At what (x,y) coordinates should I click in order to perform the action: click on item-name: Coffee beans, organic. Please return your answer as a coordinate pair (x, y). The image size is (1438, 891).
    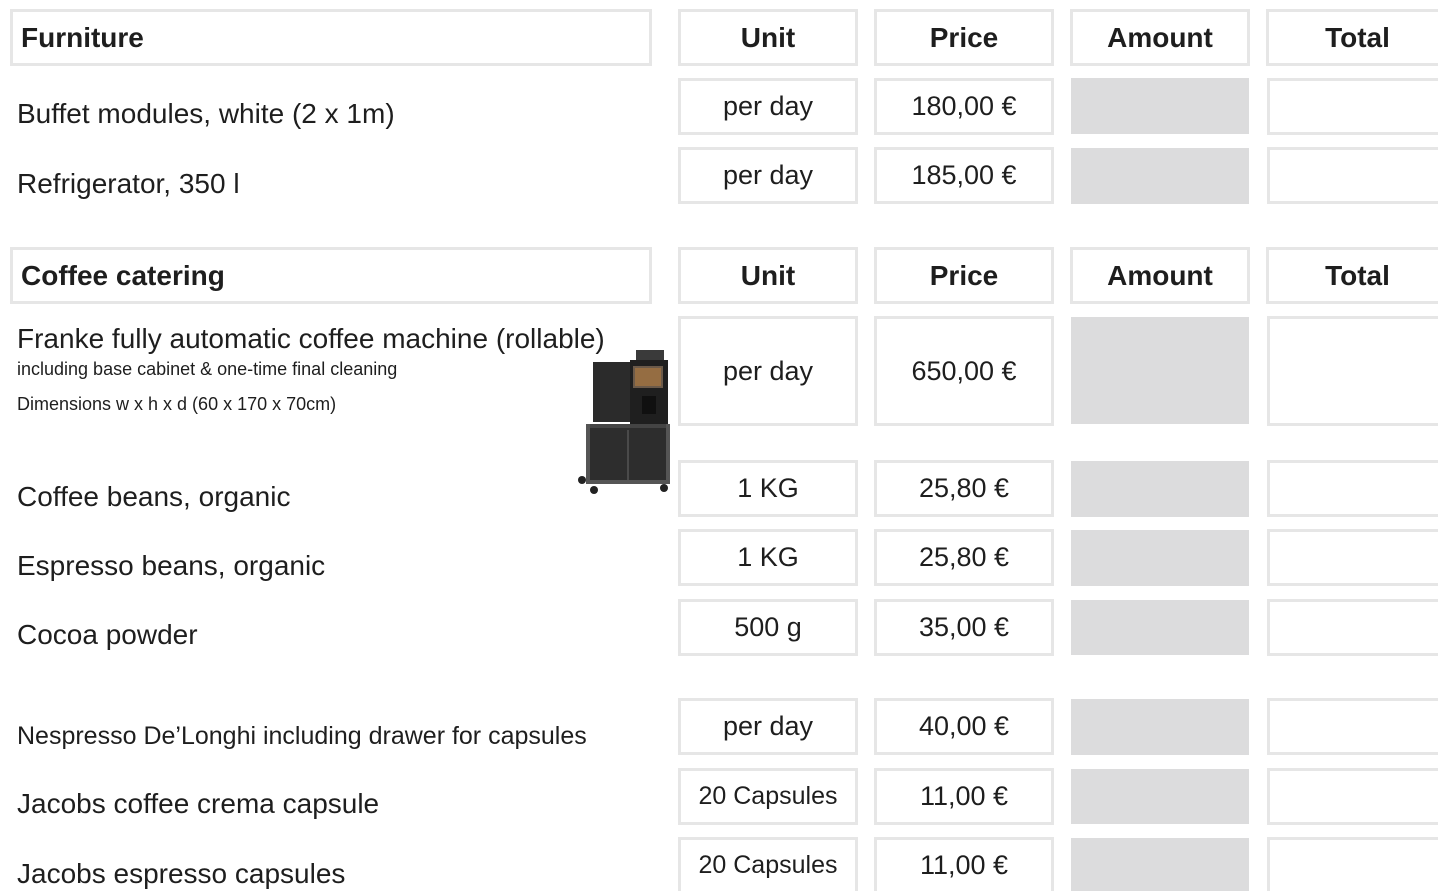
    Looking at the image, I should click on (154, 496).